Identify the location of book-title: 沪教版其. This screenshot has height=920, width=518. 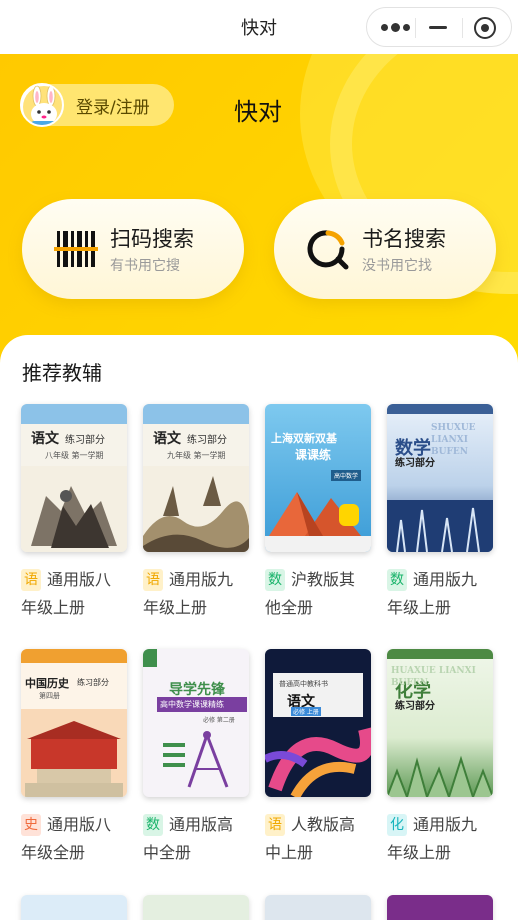
(323, 579).